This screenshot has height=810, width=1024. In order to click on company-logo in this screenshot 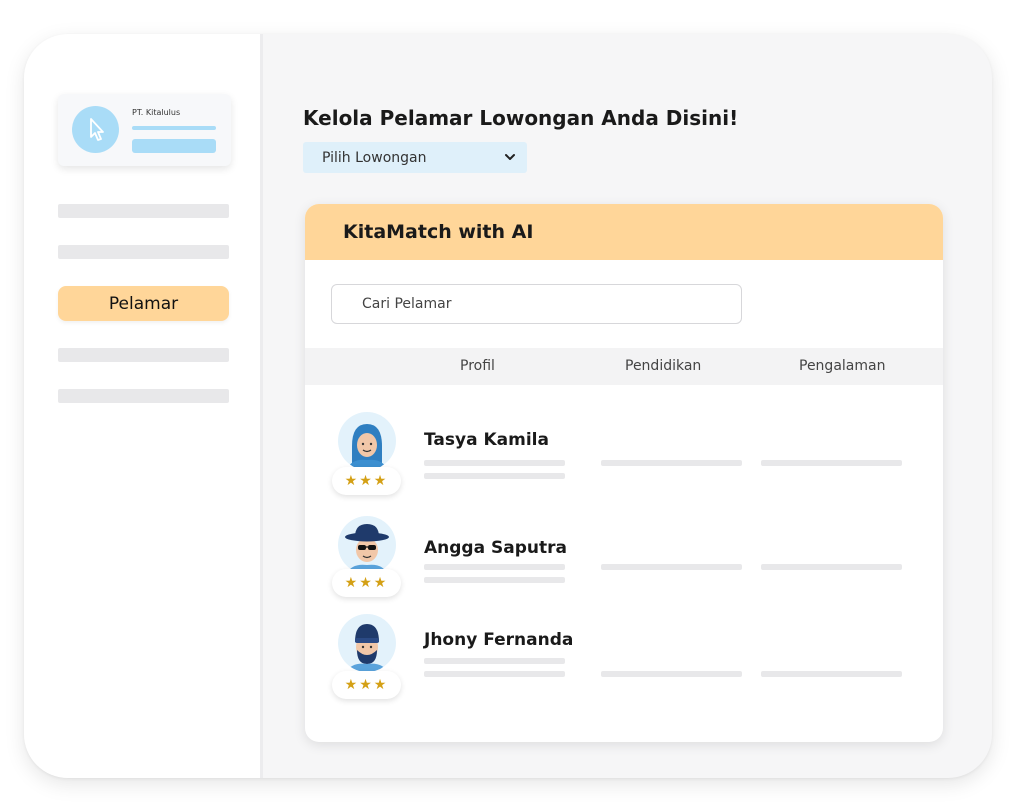, I will do `click(95, 129)`.